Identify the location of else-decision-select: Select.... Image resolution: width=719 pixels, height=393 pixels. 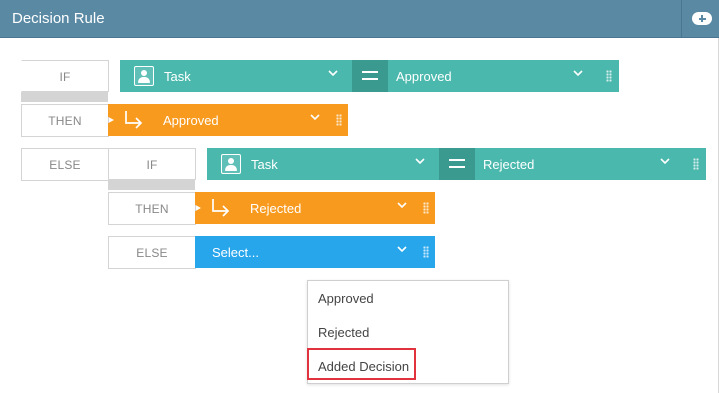
(315, 252).